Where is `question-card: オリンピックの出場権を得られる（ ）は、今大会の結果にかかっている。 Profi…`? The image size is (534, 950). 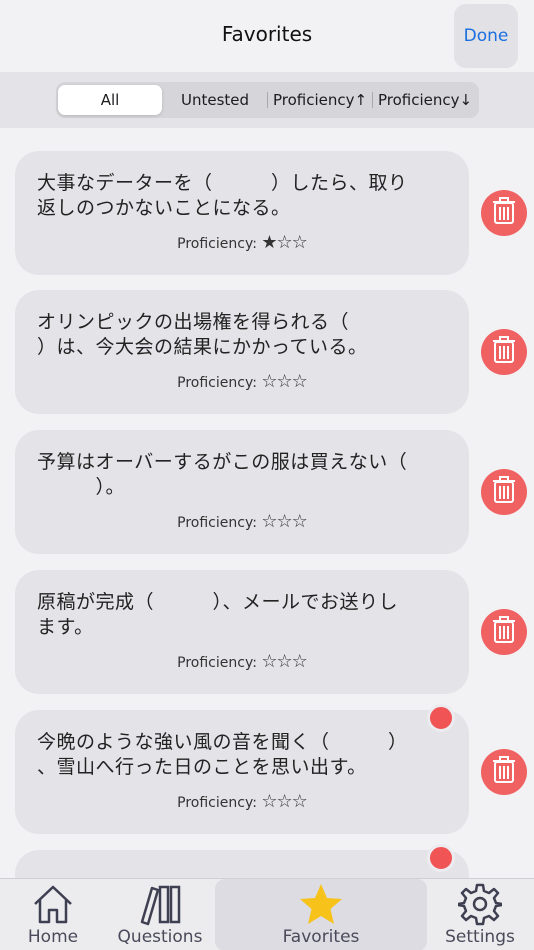 question-card: オリンピックの出場権を得られる（ ）は、今大会の結果にかかっている。 Profi… is located at coordinates (242, 352).